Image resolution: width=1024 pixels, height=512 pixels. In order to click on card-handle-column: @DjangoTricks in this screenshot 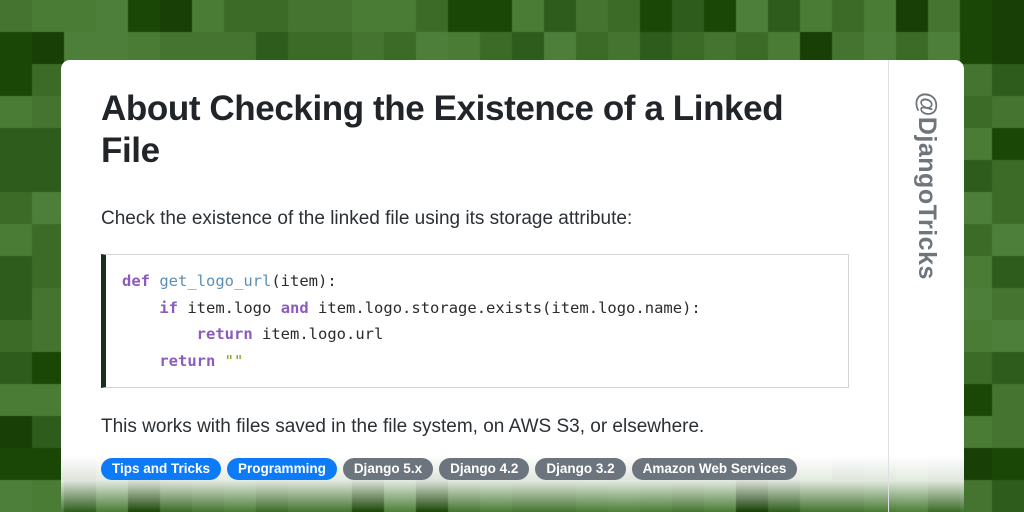, I will do `click(926, 286)`.